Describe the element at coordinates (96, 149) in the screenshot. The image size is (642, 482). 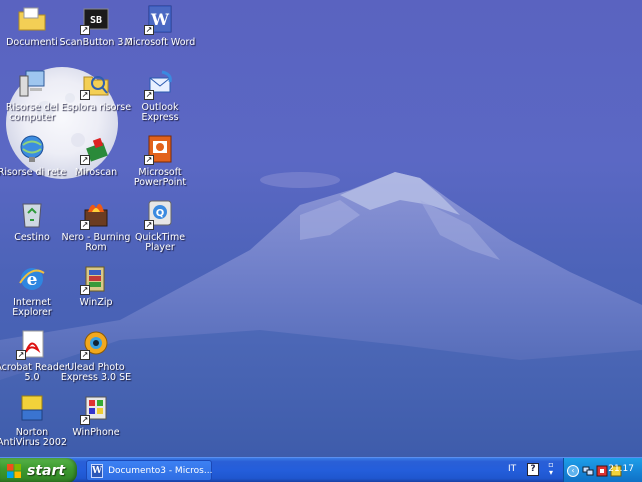
I see `miroscan-icon: ↗` at that location.